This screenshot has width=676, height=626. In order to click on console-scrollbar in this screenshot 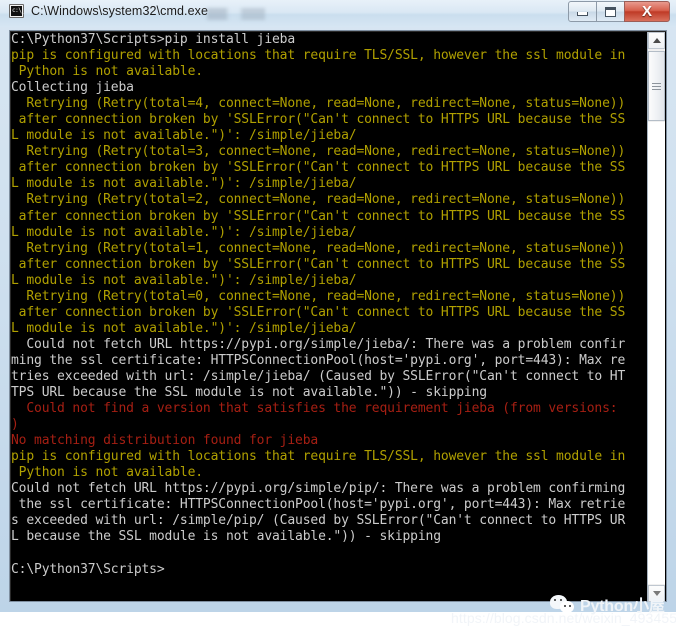, I will do `click(656, 317)`.